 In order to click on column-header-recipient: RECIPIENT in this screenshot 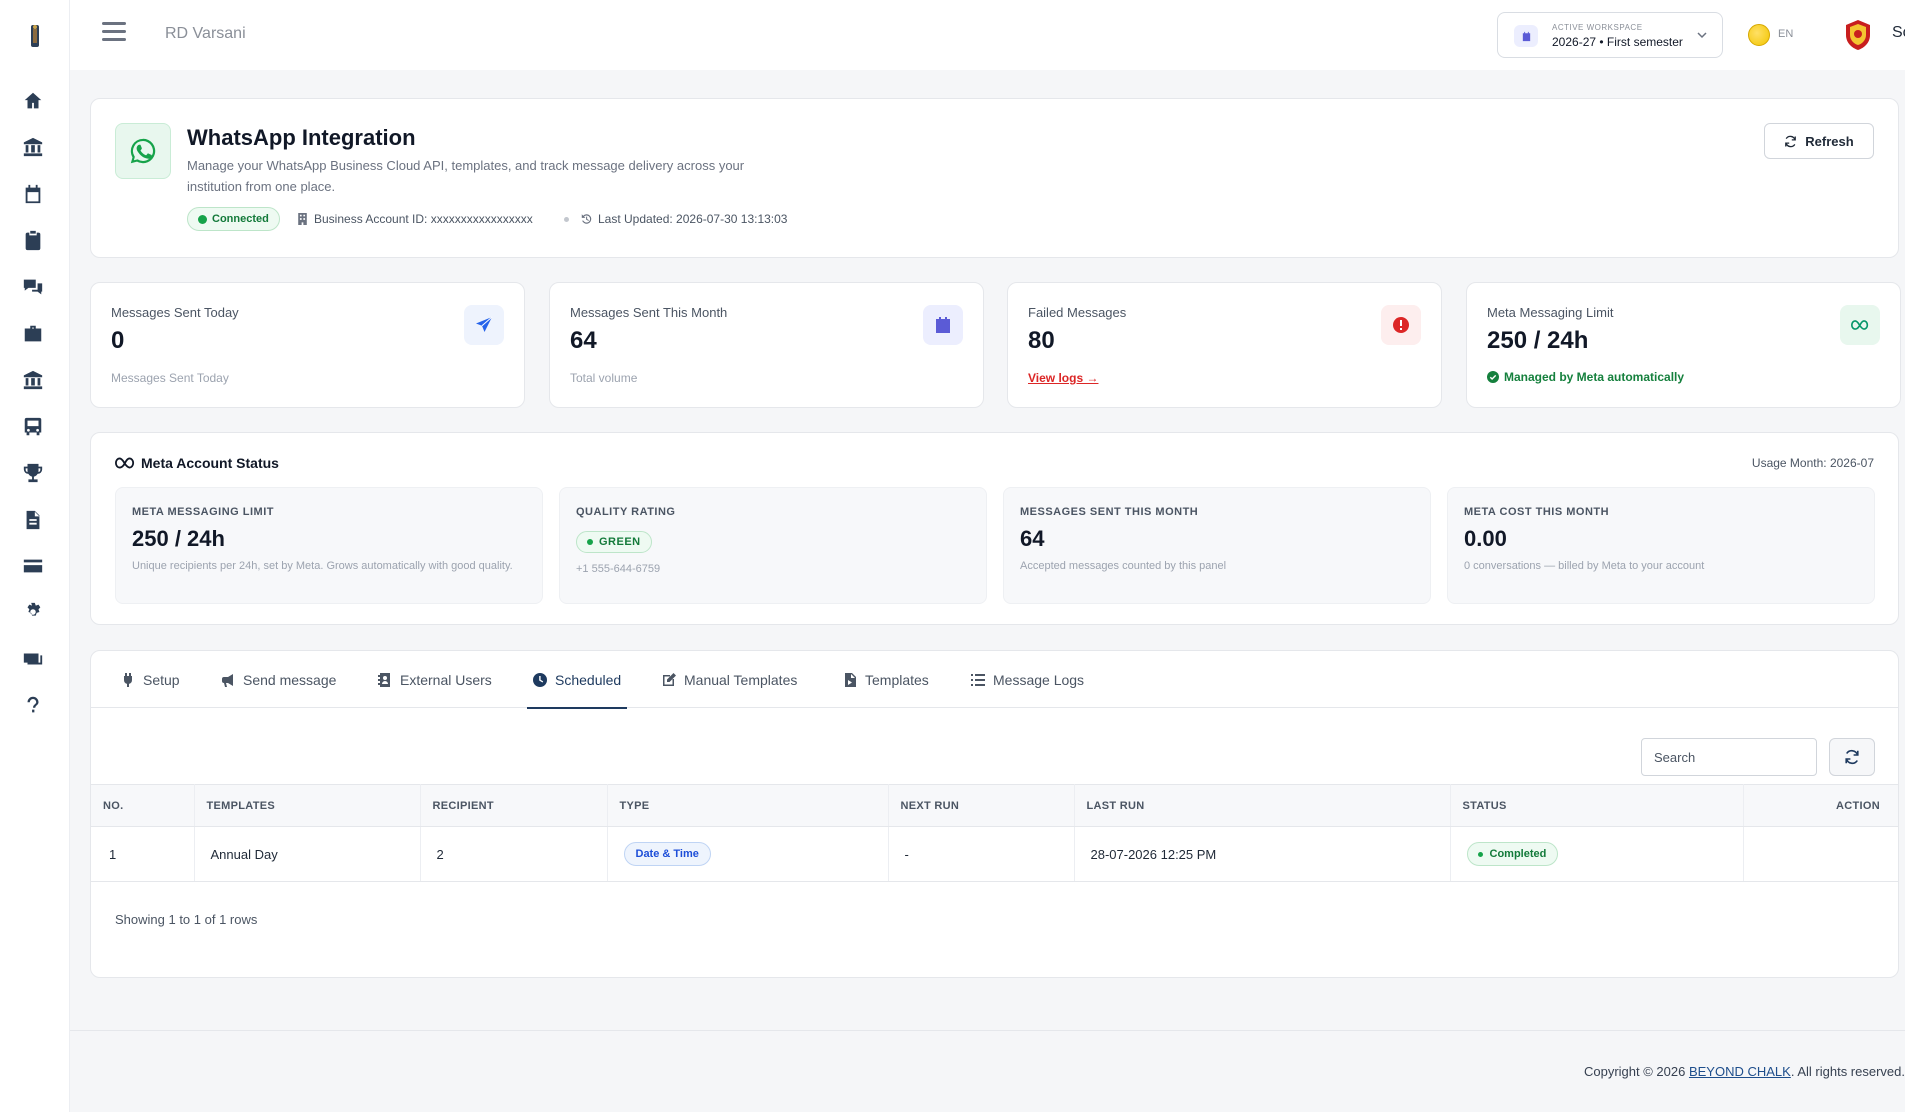, I will do `click(514, 805)`.